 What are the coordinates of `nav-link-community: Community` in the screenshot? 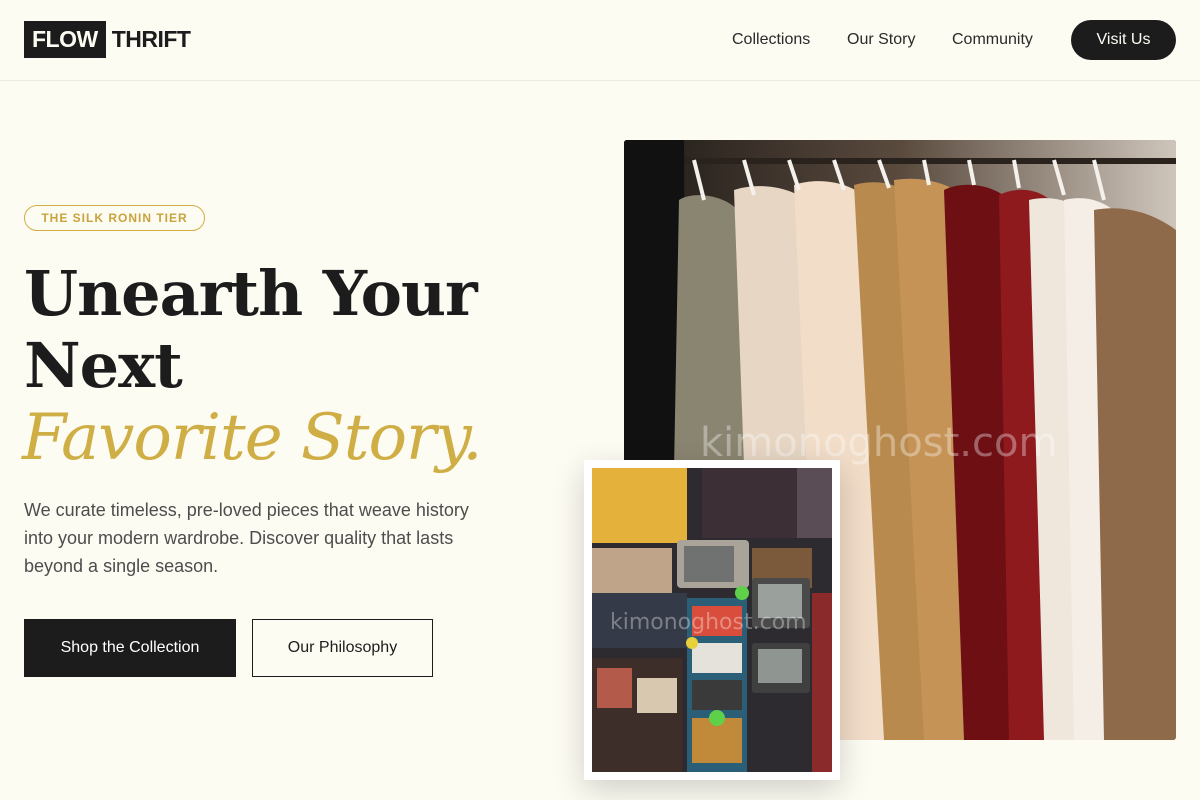 It's located at (992, 40).